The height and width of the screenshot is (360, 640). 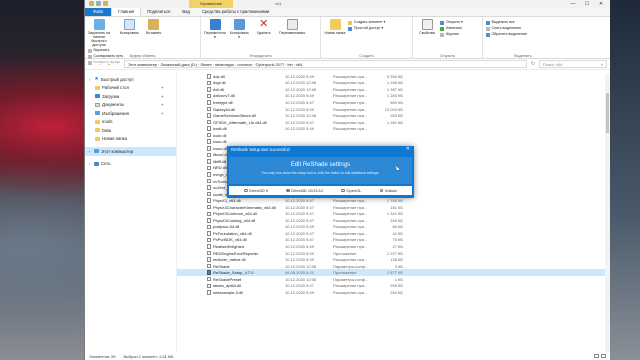 I want to click on file-name-cell: freetype.dll, so click(x=231, y=102).